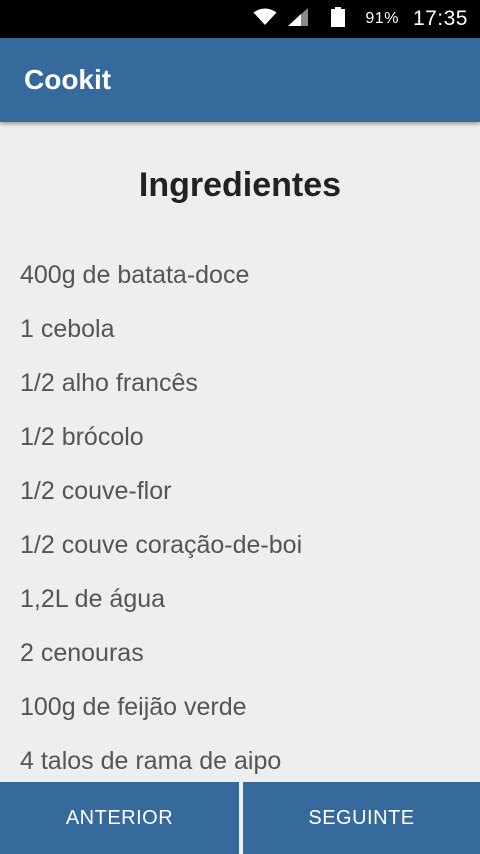 The image size is (480, 854). I want to click on next-button: SEGUINTE, so click(361, 818).